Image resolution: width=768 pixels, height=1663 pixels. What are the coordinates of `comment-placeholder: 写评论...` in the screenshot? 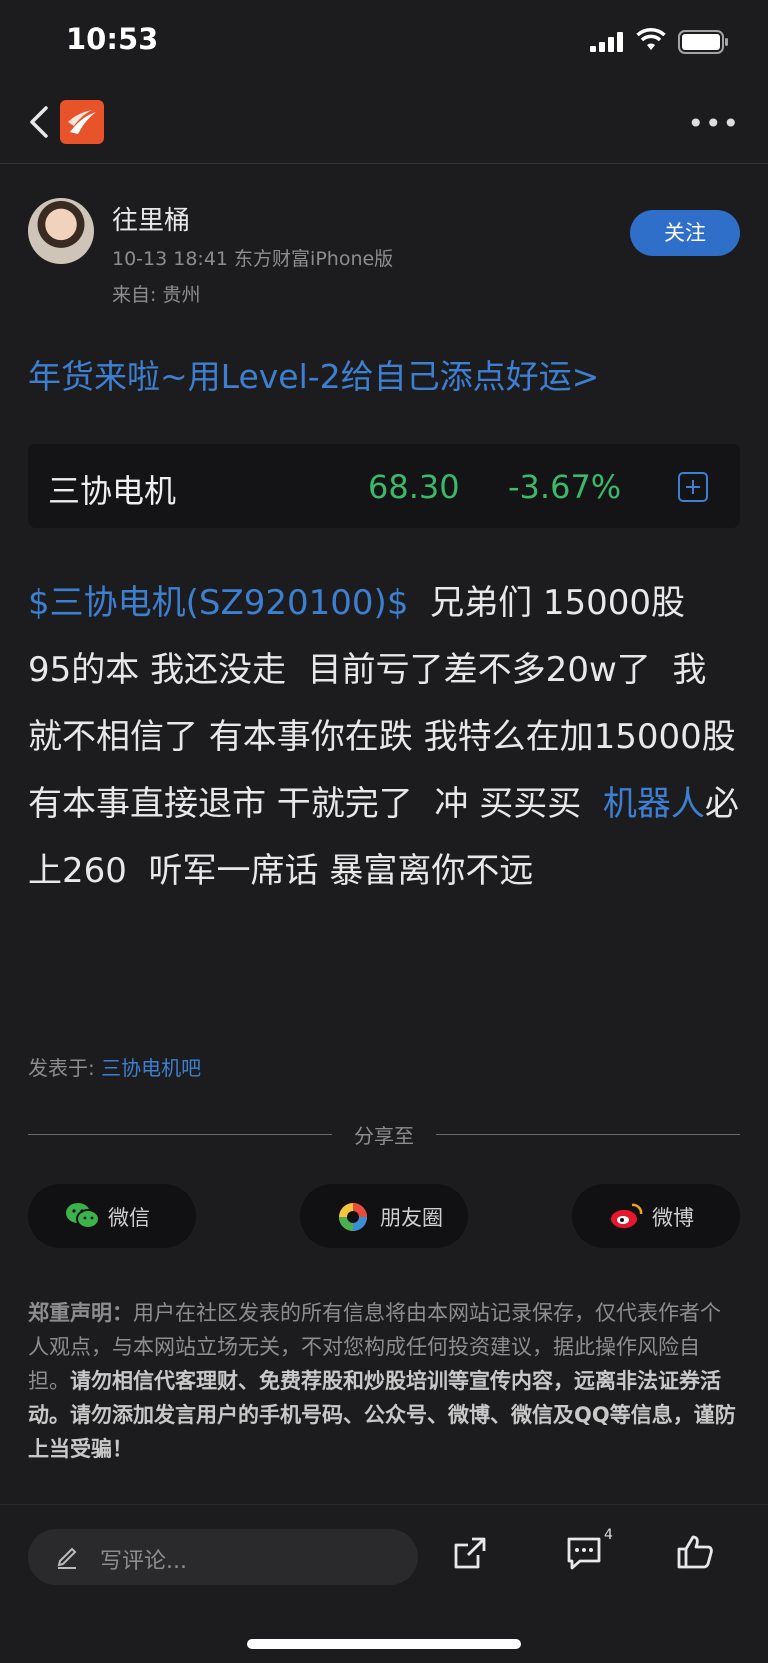 It's located at (143, 1561).